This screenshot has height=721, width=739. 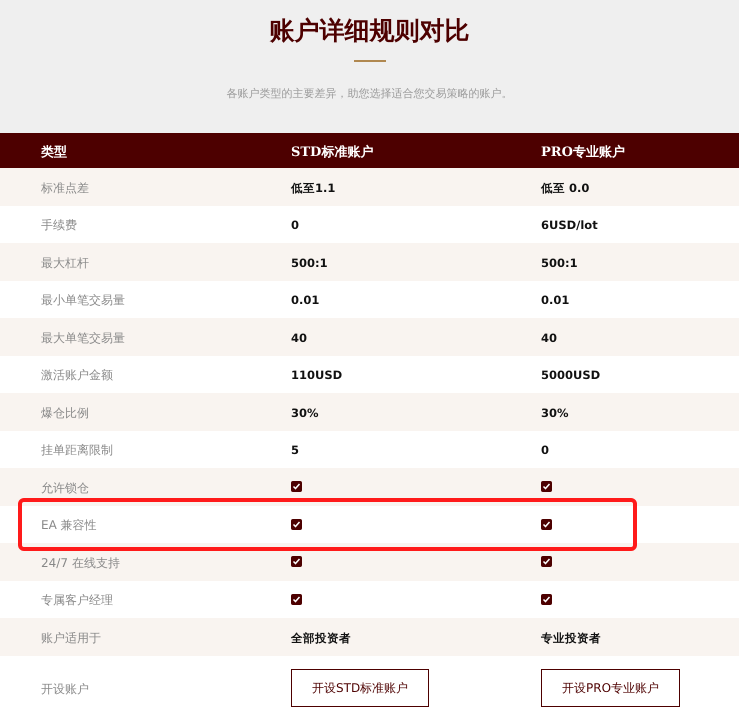 I want to click on row-label: 允许锁仓, so click(x=65, y=488).